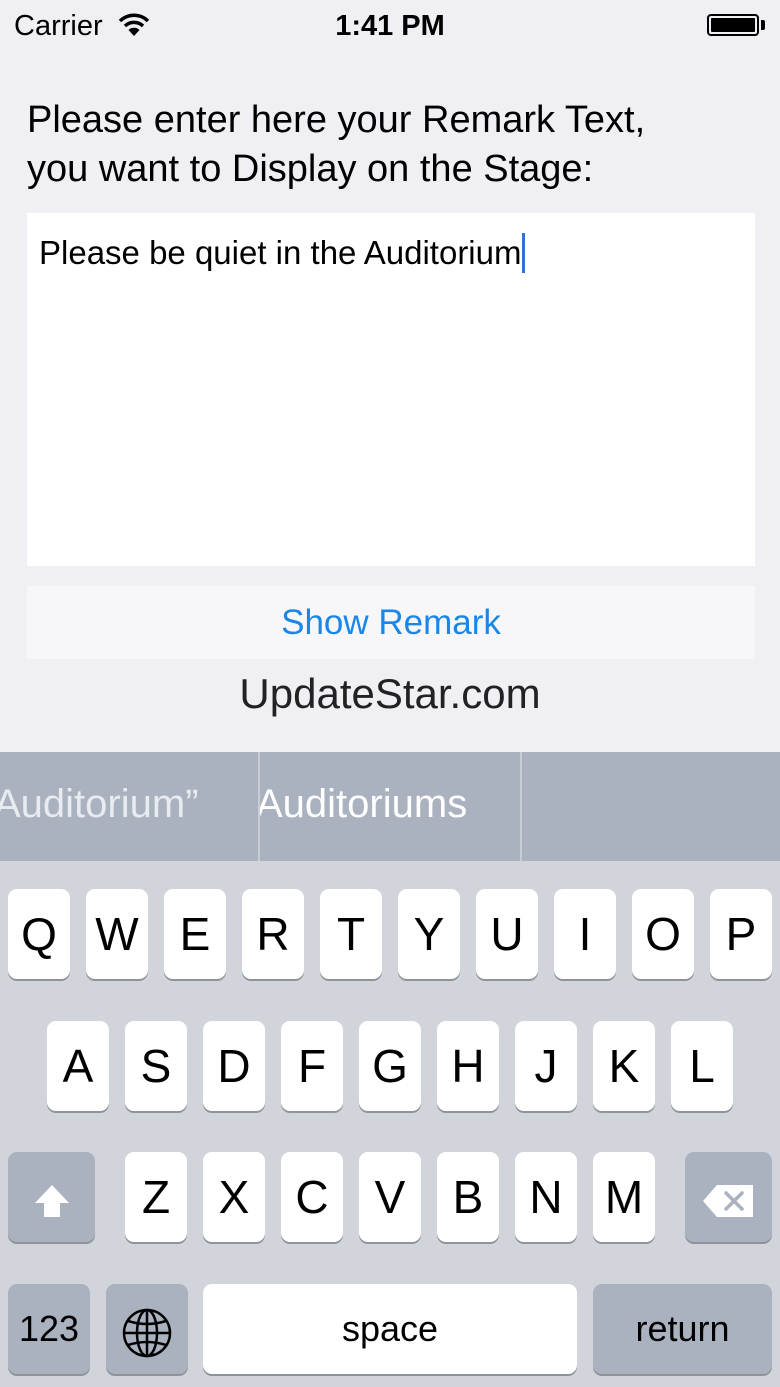  Describe the element at coordinates (390, 1329) in the screenshot. I see `space-key: space` at that location.